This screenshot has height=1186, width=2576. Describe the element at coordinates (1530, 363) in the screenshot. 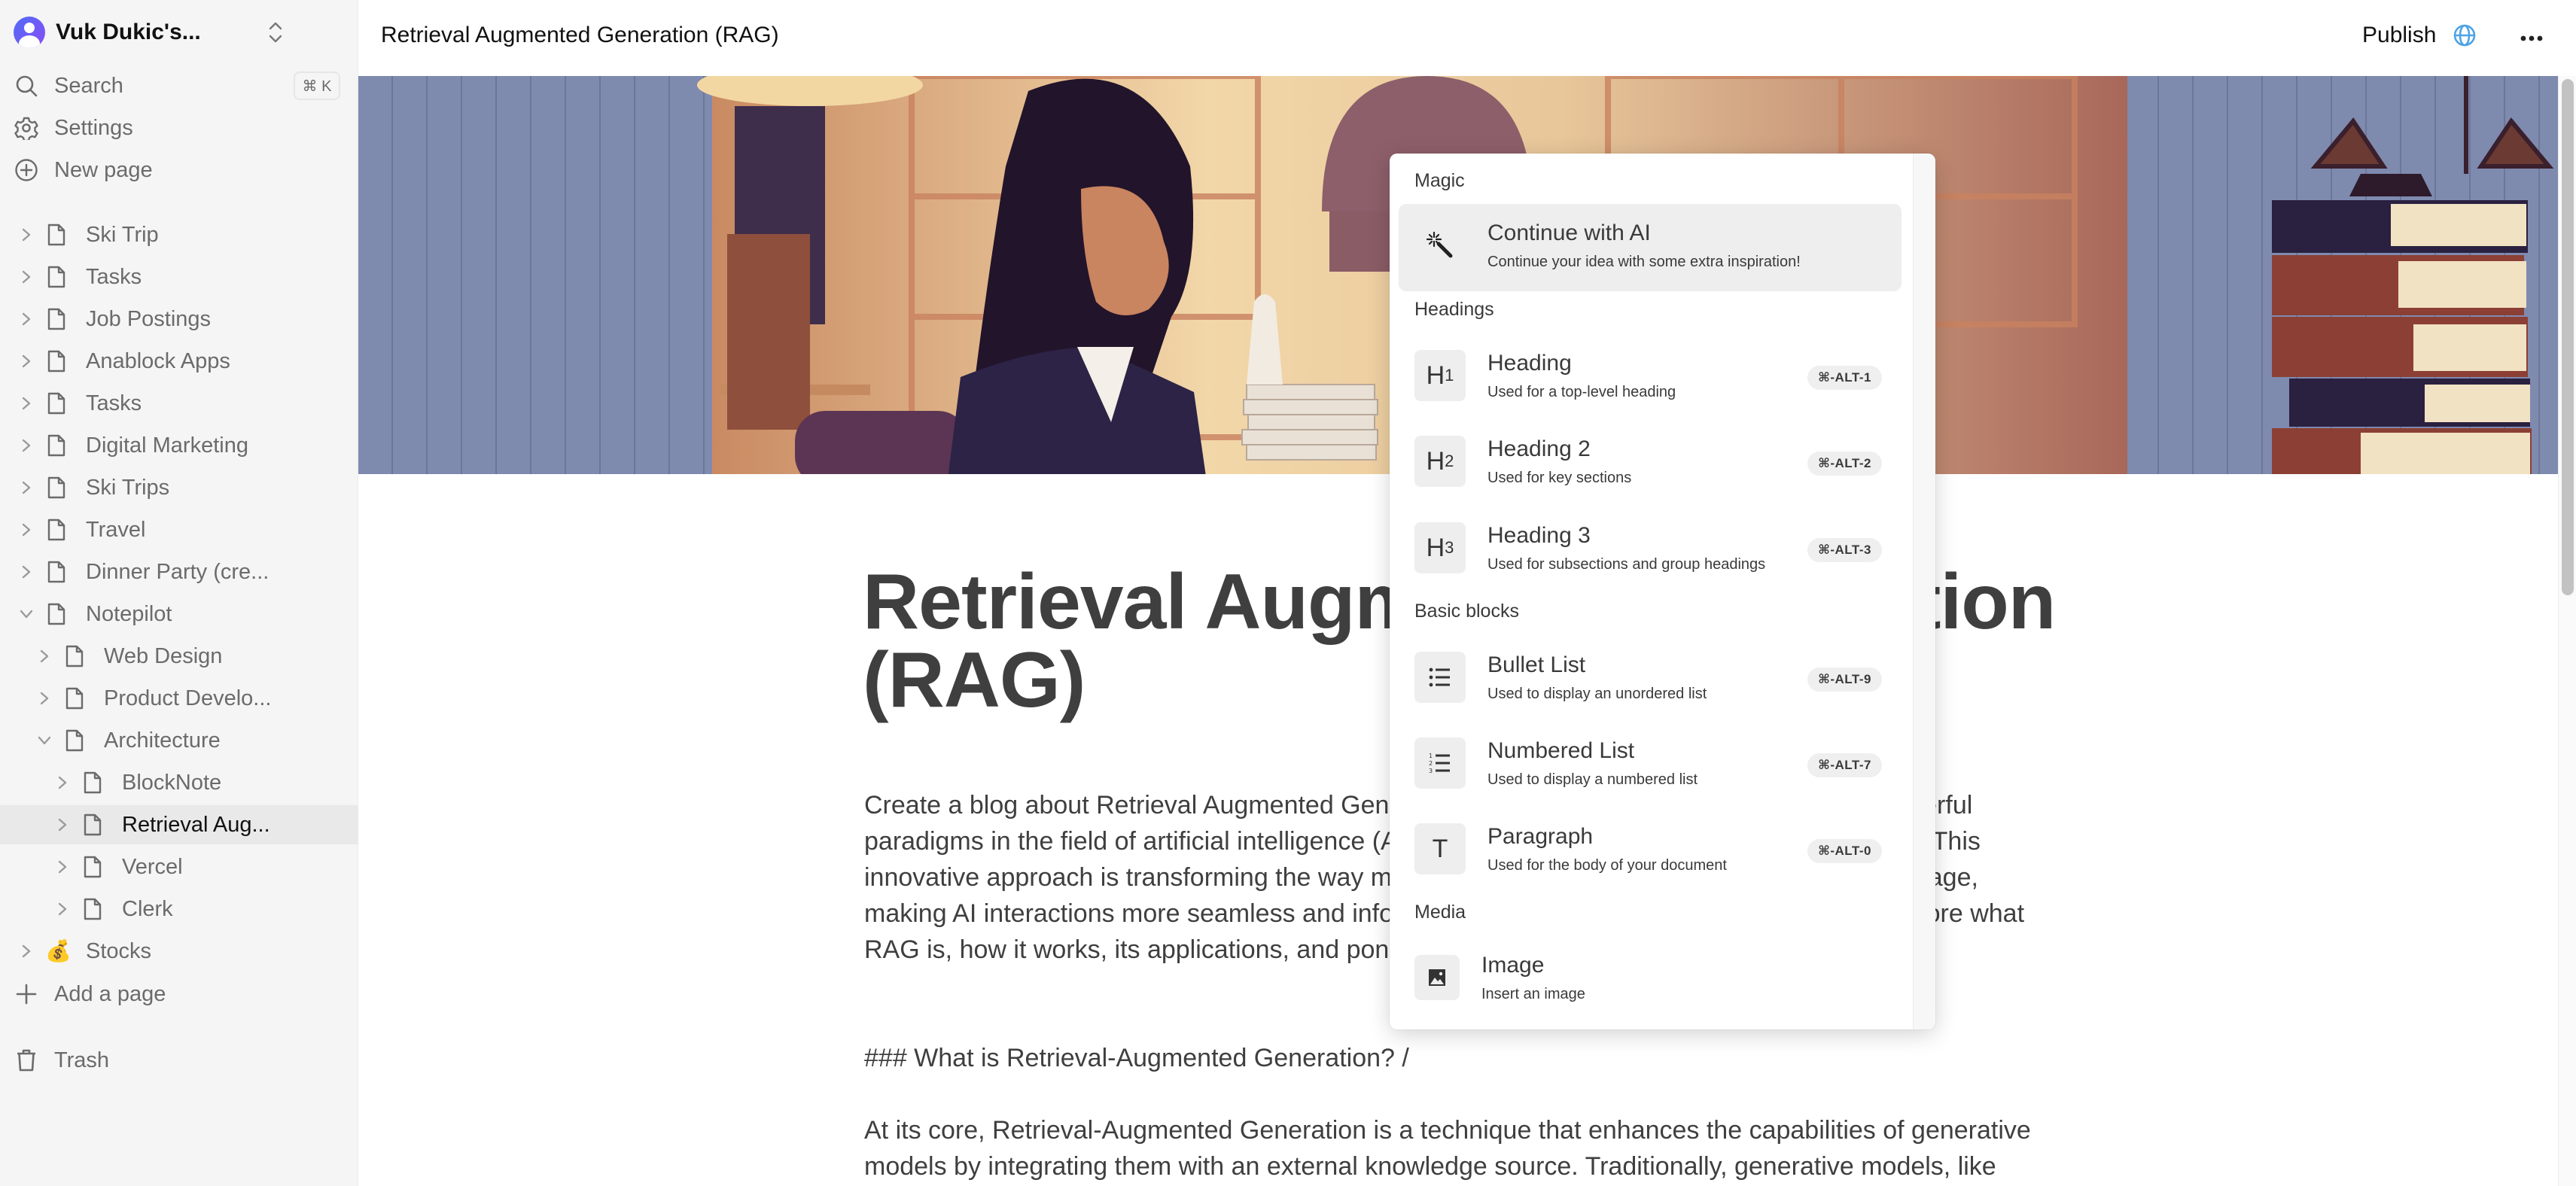

I see `menu-item-title: Heading` at that location.